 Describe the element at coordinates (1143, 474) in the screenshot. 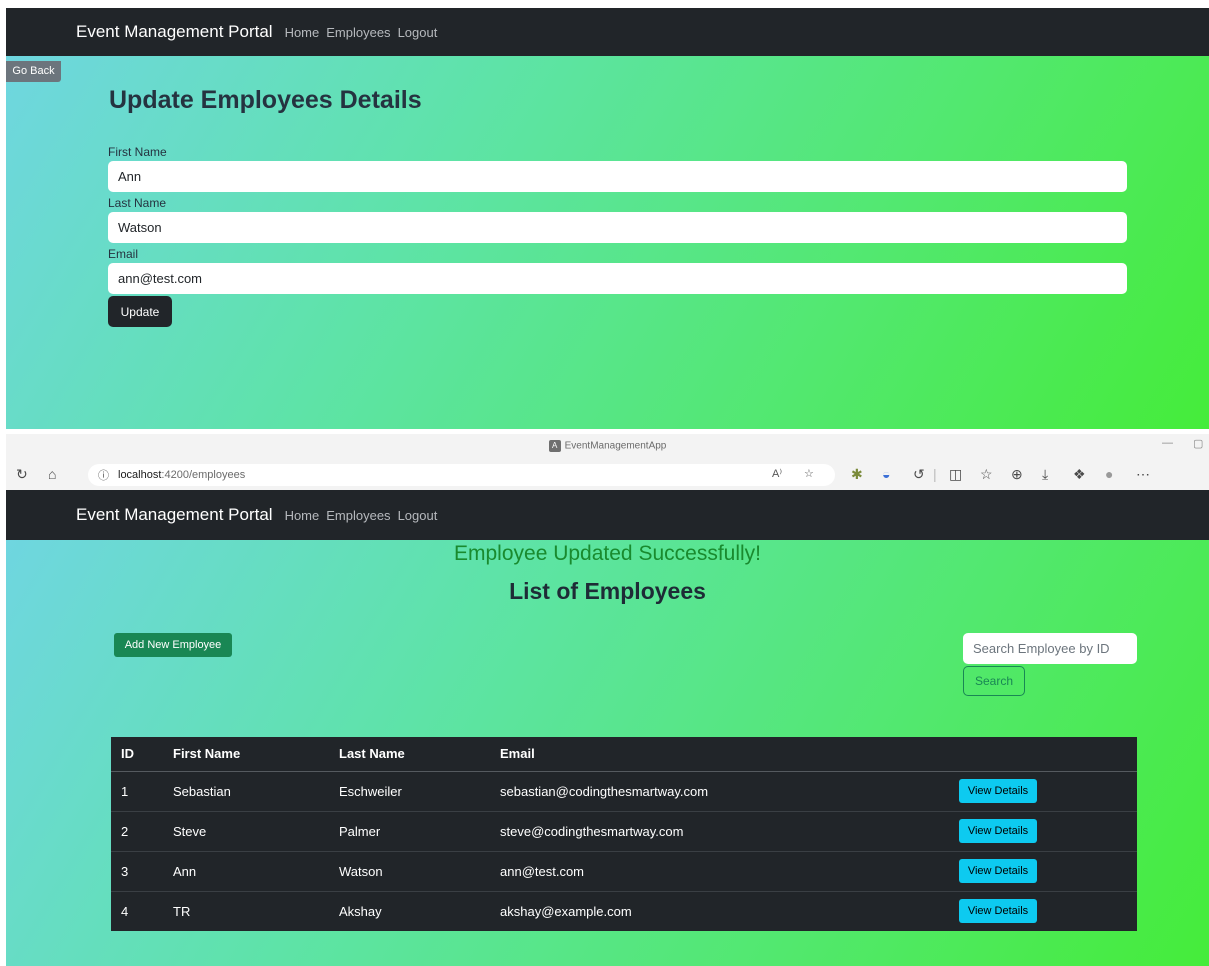

I see `more-icon: ⋯` at that location.